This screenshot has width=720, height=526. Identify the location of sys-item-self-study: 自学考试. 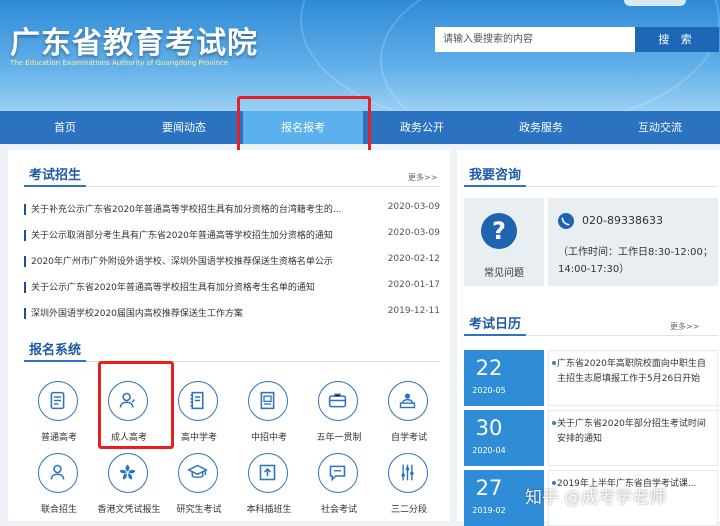
(409, 412).